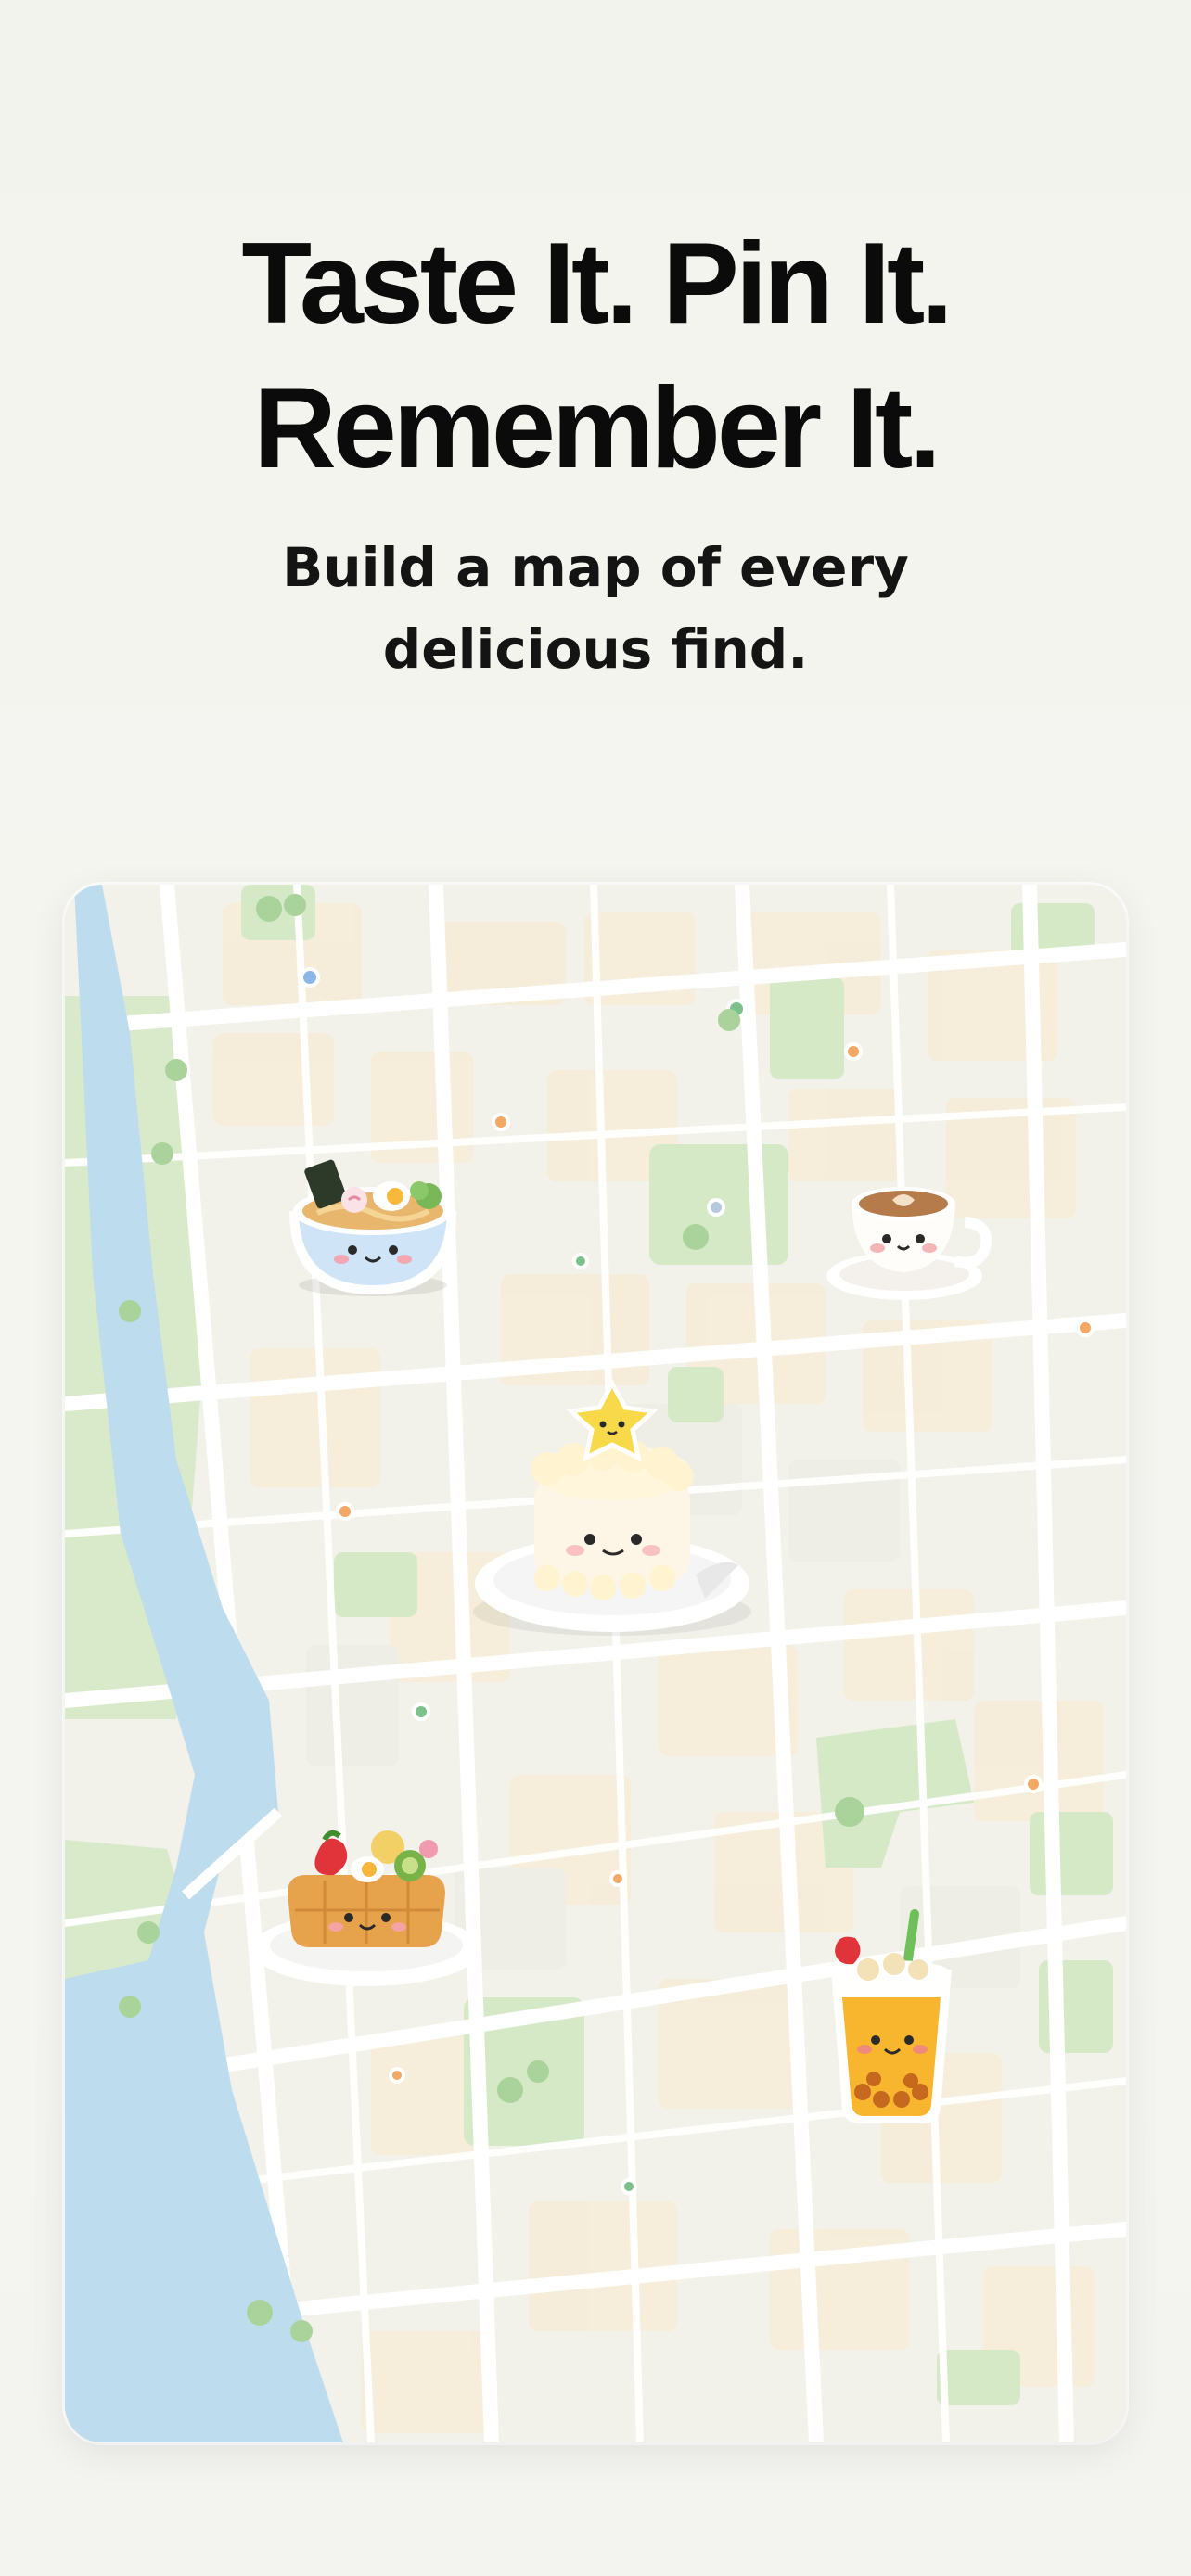 This screenshot has width=1191, height=2576. I want to click on waffle-pin, so click(366, 1898).